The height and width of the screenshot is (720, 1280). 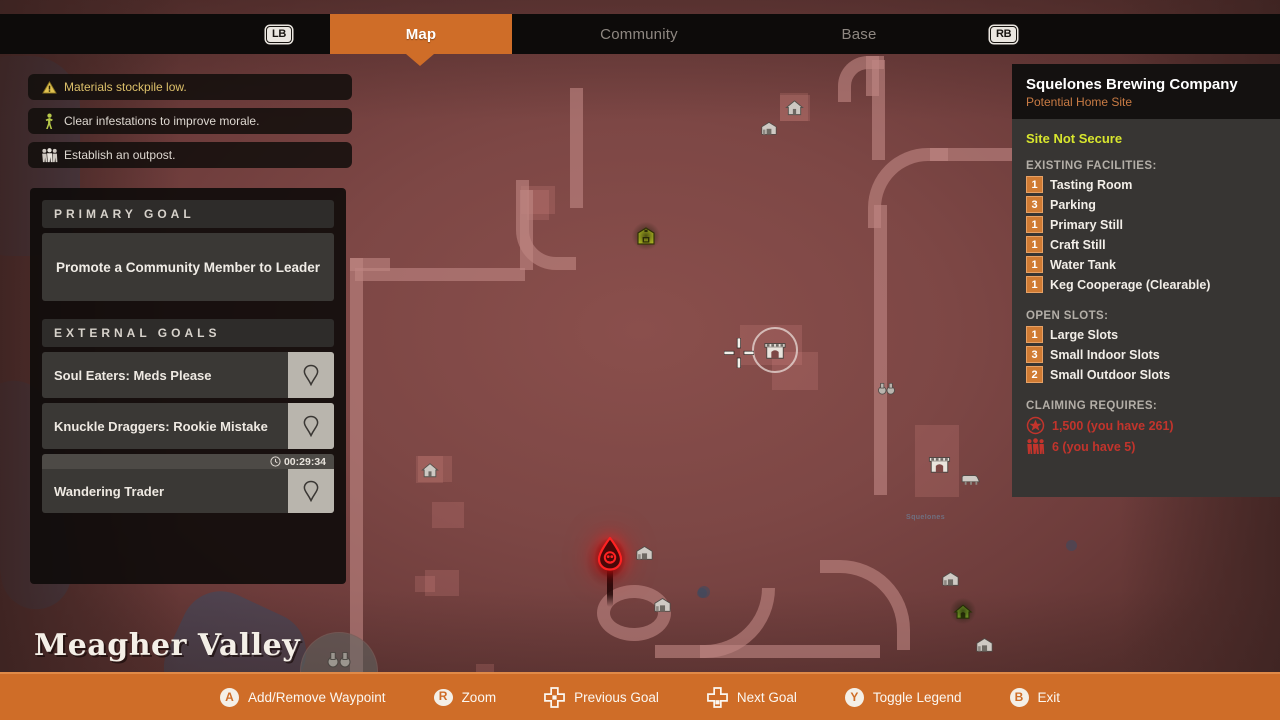 What do you see at coordinates (188, 333) in the screenshot?
I see `external-goals-header: EXTERNAL GOALS` at bounding box center [188, 333].